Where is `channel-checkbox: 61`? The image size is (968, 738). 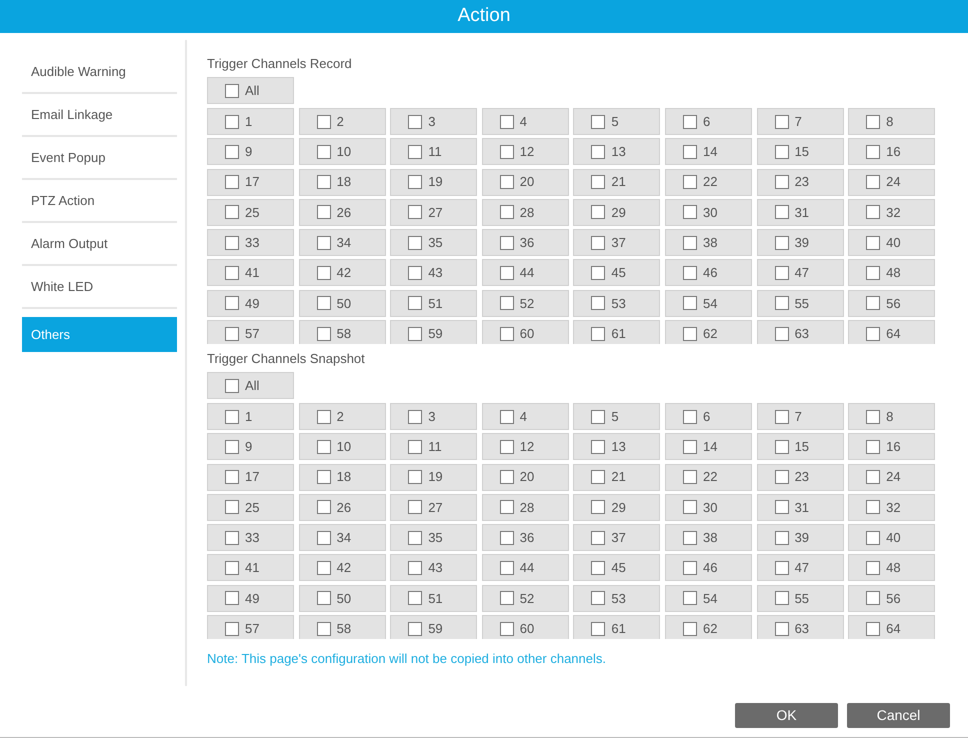 channel-checkbox: 61 is located at coordinates (616, 332).